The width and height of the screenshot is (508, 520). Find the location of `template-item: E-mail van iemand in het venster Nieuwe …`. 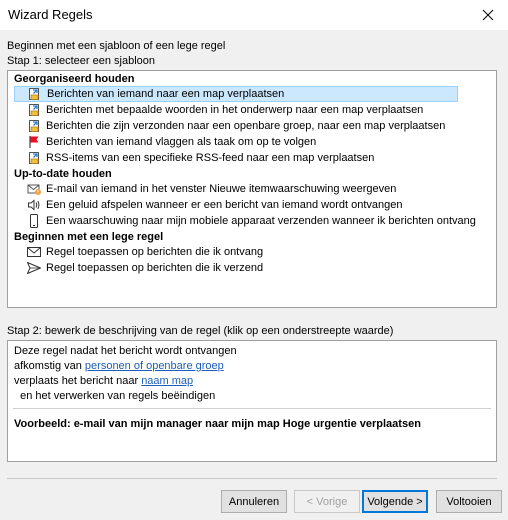

template-item: E-mail van iemand in het venster Nieuwe … is located at coordinates (236, 189).